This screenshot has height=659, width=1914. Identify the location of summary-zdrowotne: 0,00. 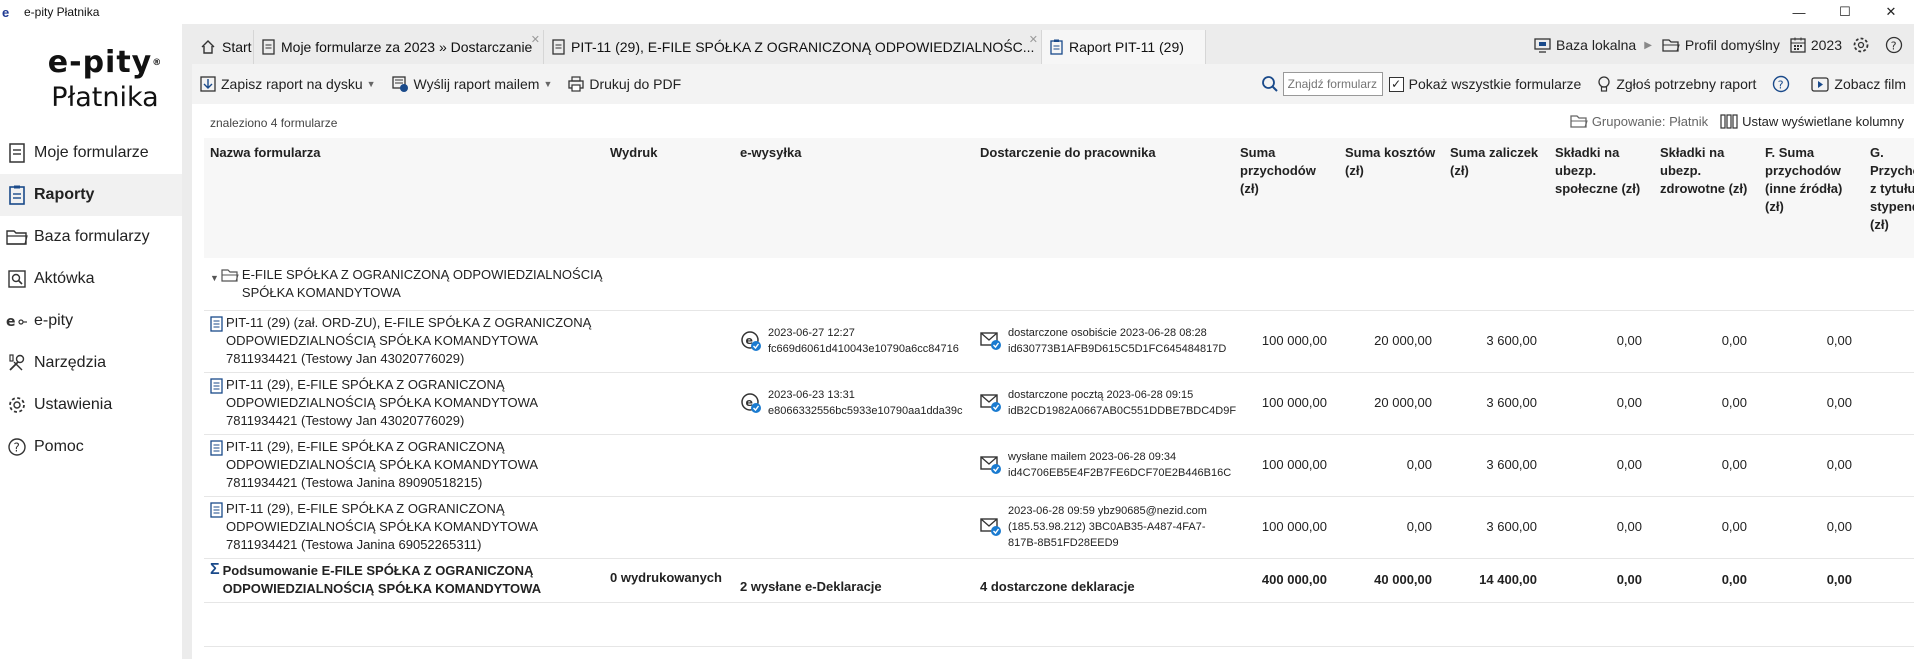
(1706, 580).